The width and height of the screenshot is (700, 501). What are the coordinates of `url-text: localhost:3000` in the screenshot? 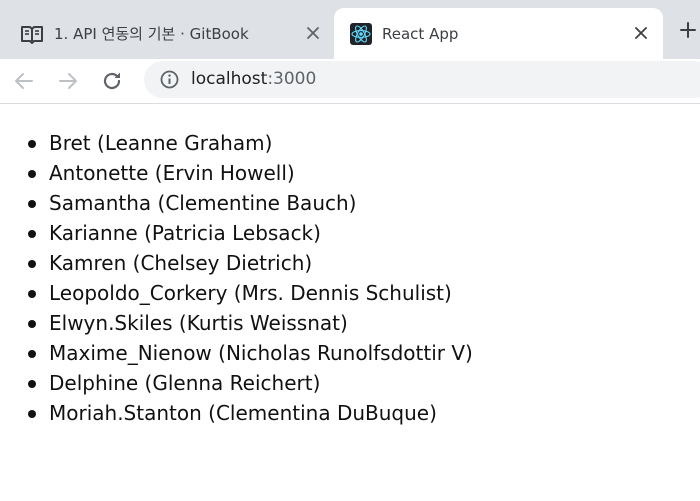 It's located at (253, 79).